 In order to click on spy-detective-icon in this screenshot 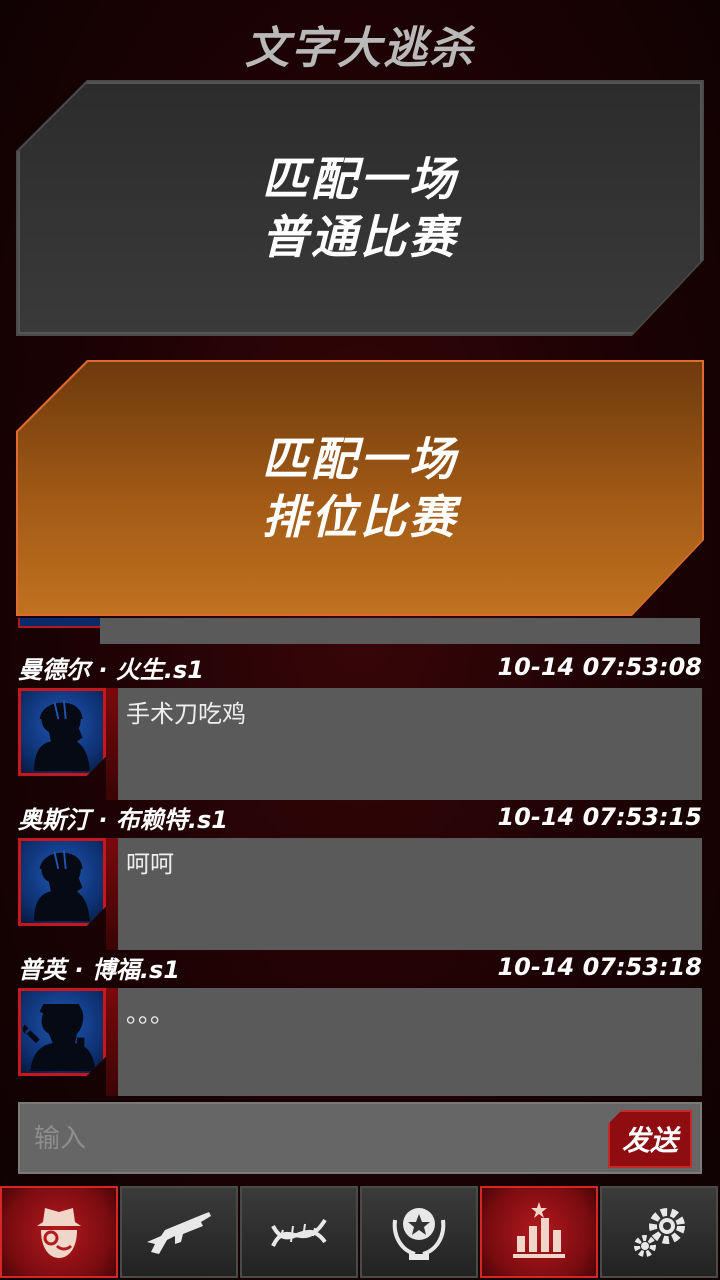, I will do `click(59, 1233)`.